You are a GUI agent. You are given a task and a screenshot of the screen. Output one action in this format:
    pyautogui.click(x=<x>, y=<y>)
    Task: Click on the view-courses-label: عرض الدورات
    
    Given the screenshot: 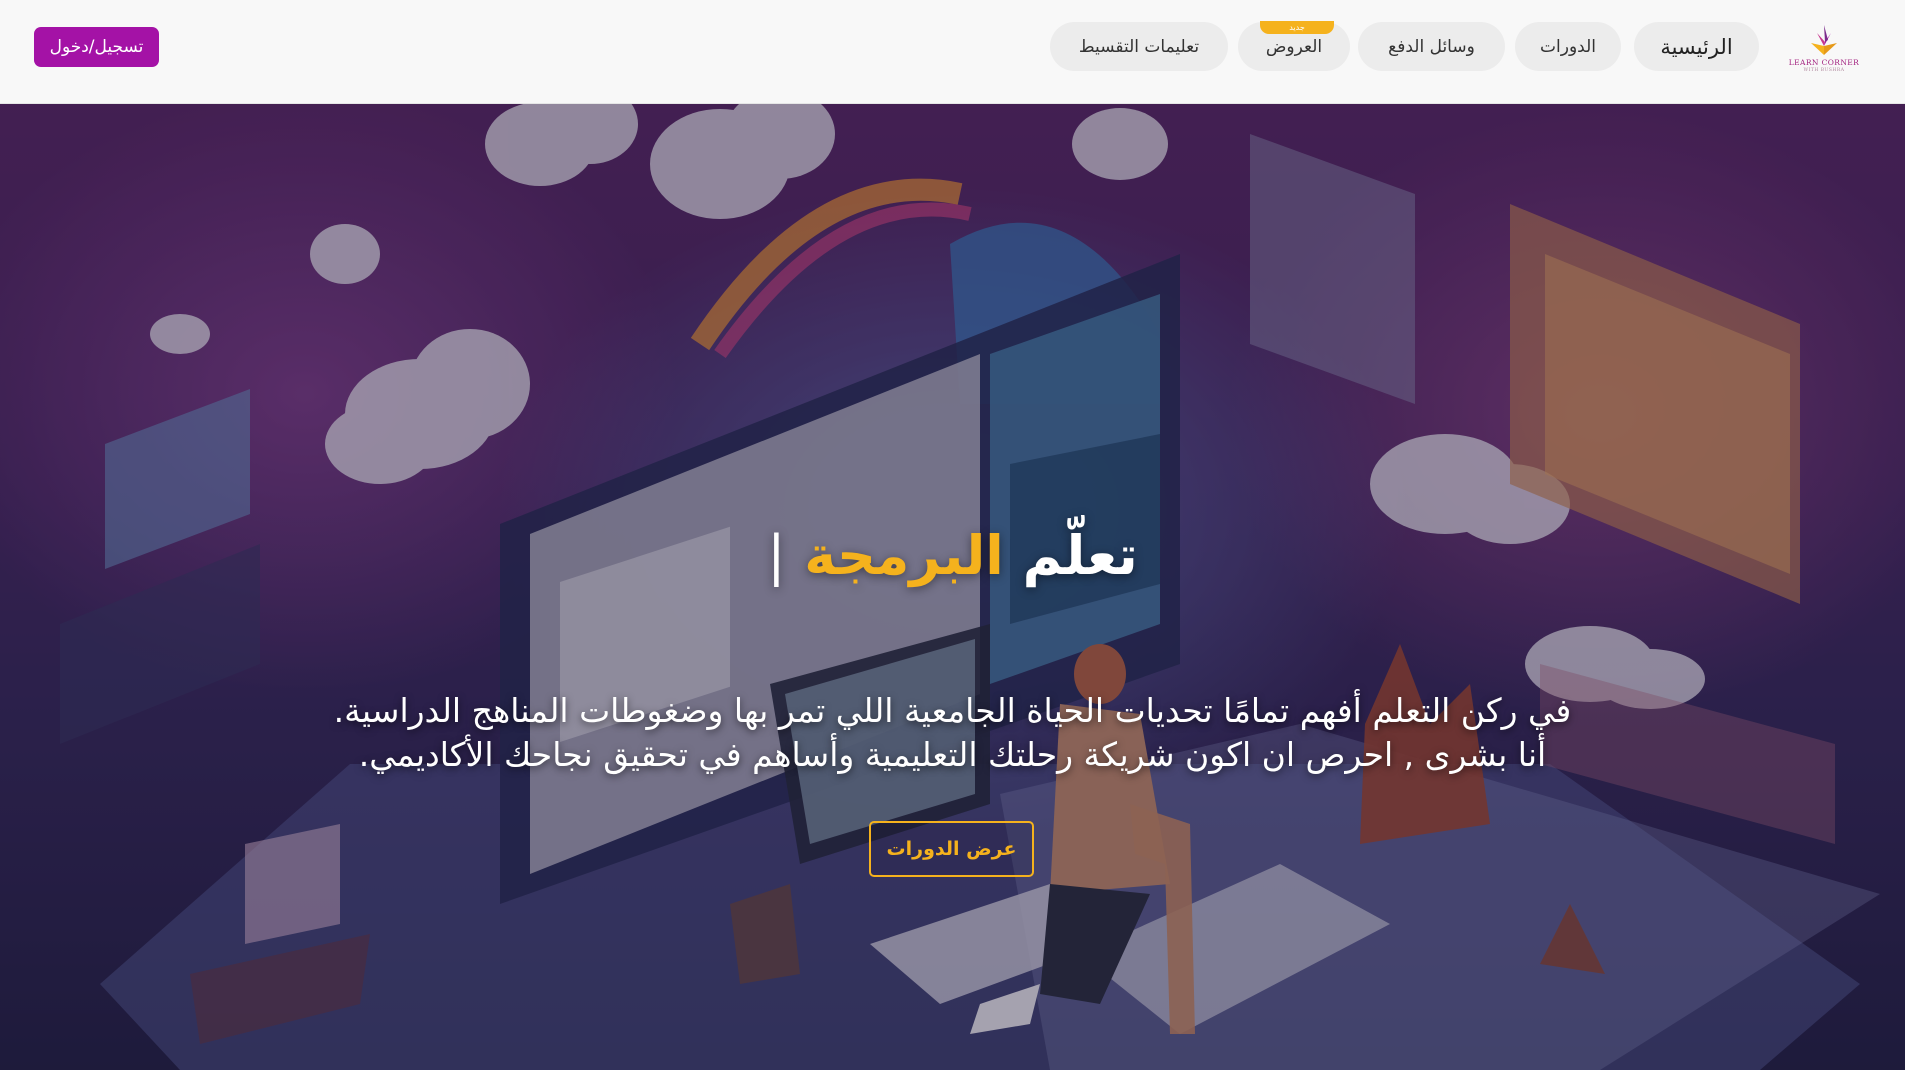 What is the action you would take?
    pyautogui.click(x=951, y=849)
    